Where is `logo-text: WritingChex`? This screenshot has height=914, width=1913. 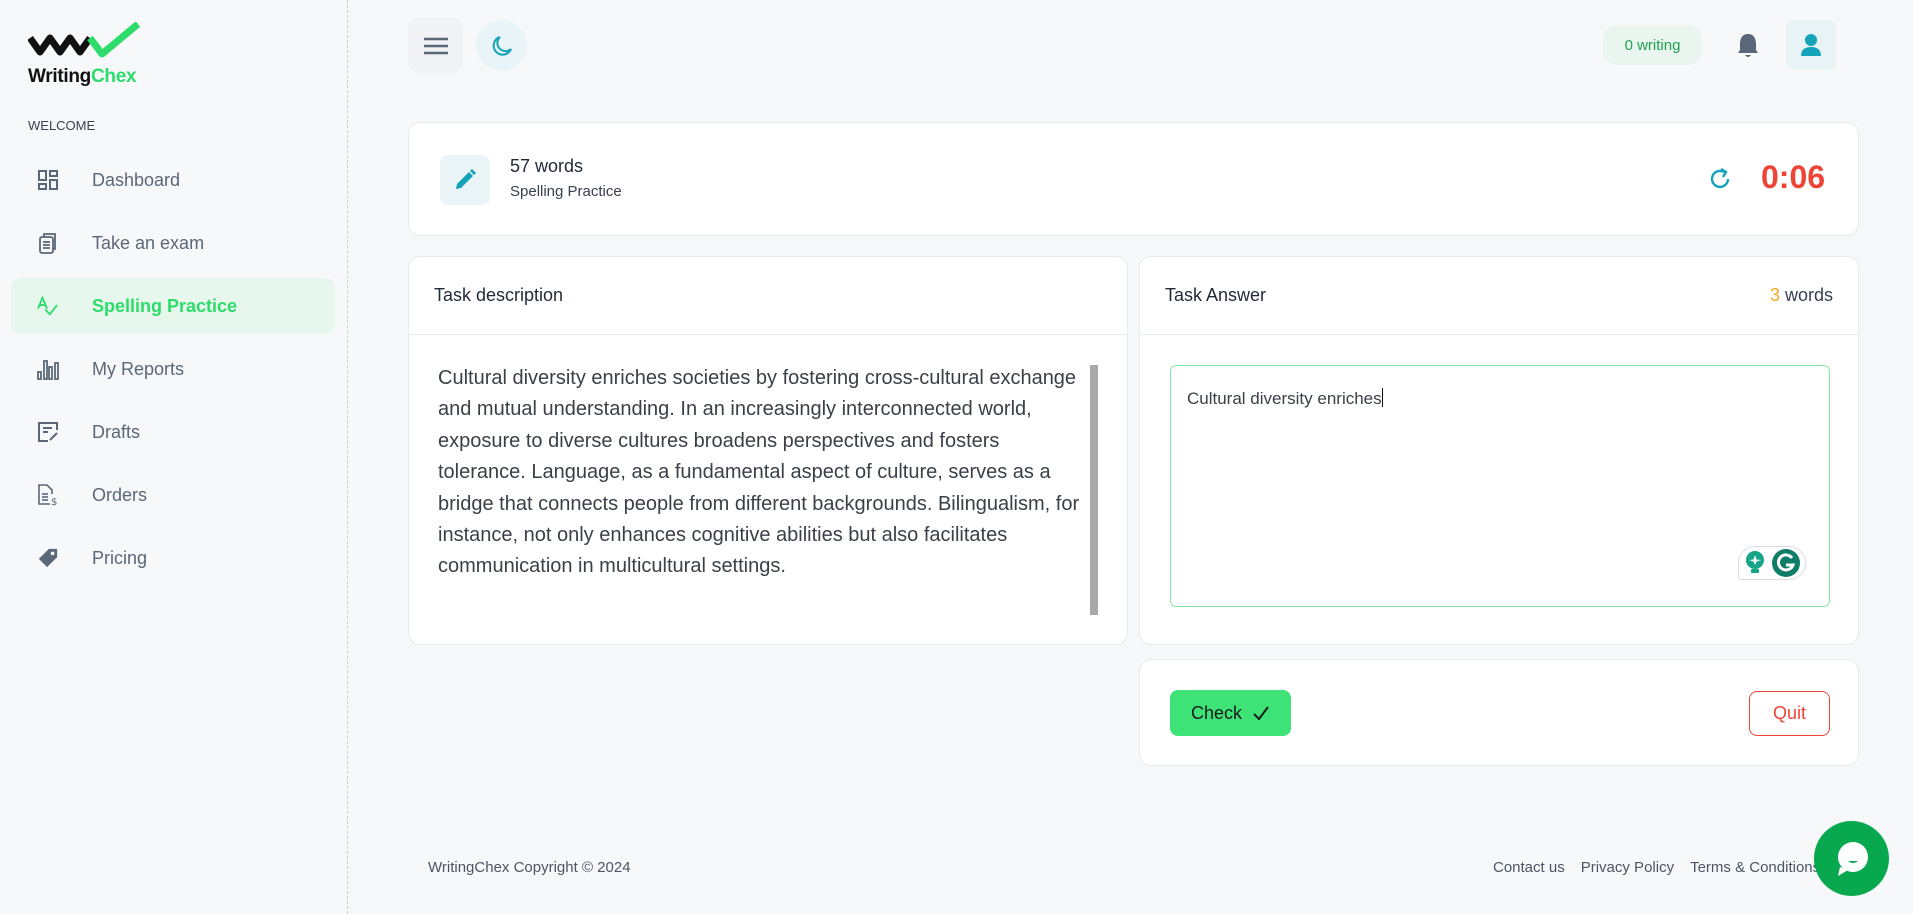
logo-text: WritingChex is located at coordinates (82, 76).